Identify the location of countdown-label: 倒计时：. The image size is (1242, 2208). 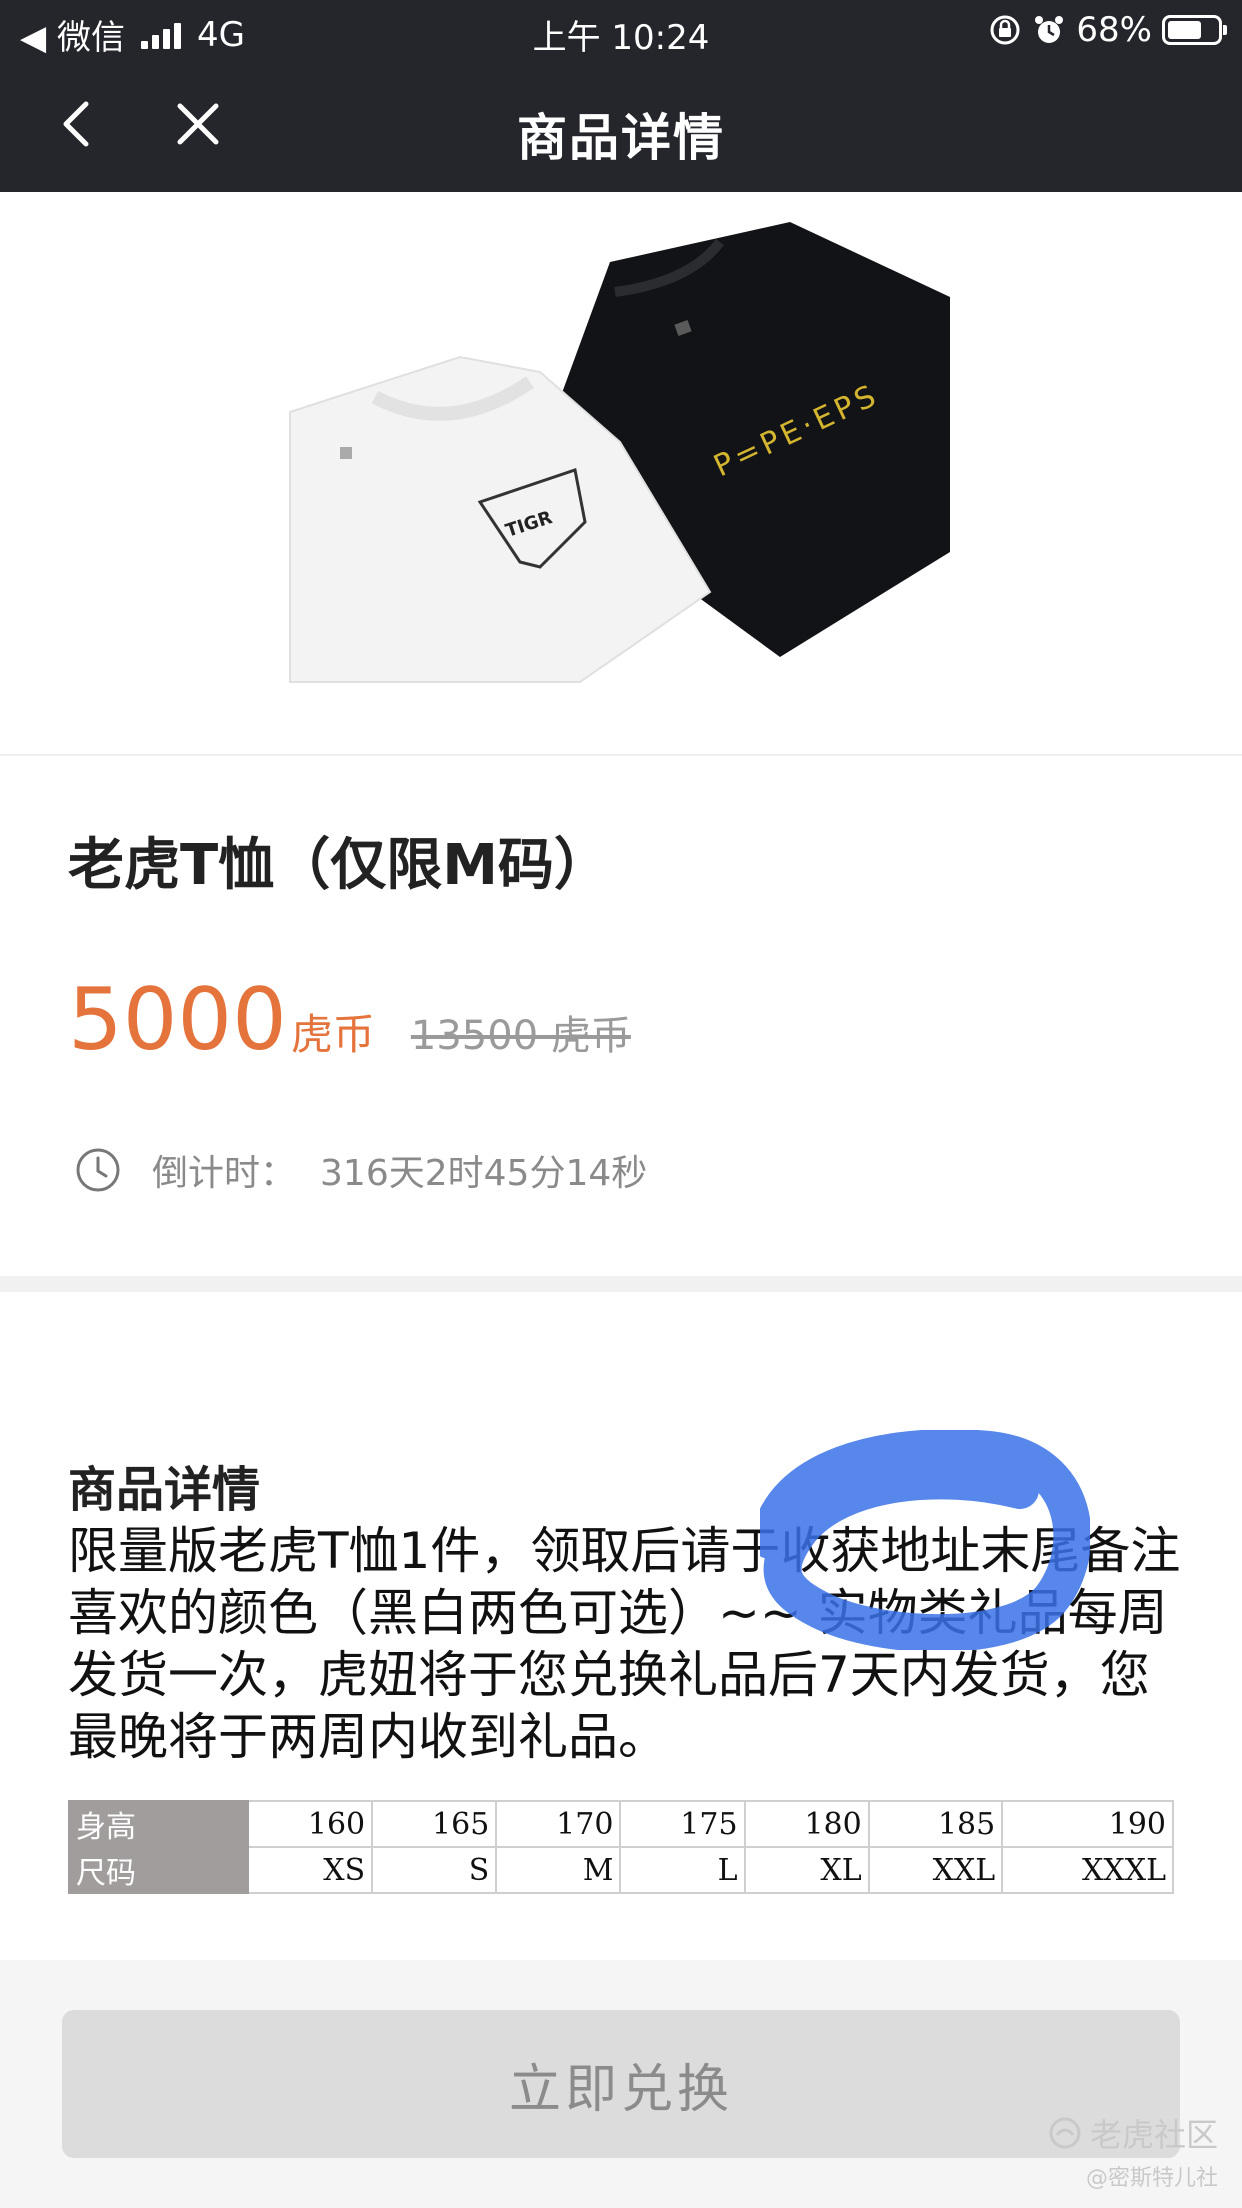
(224, 1173).